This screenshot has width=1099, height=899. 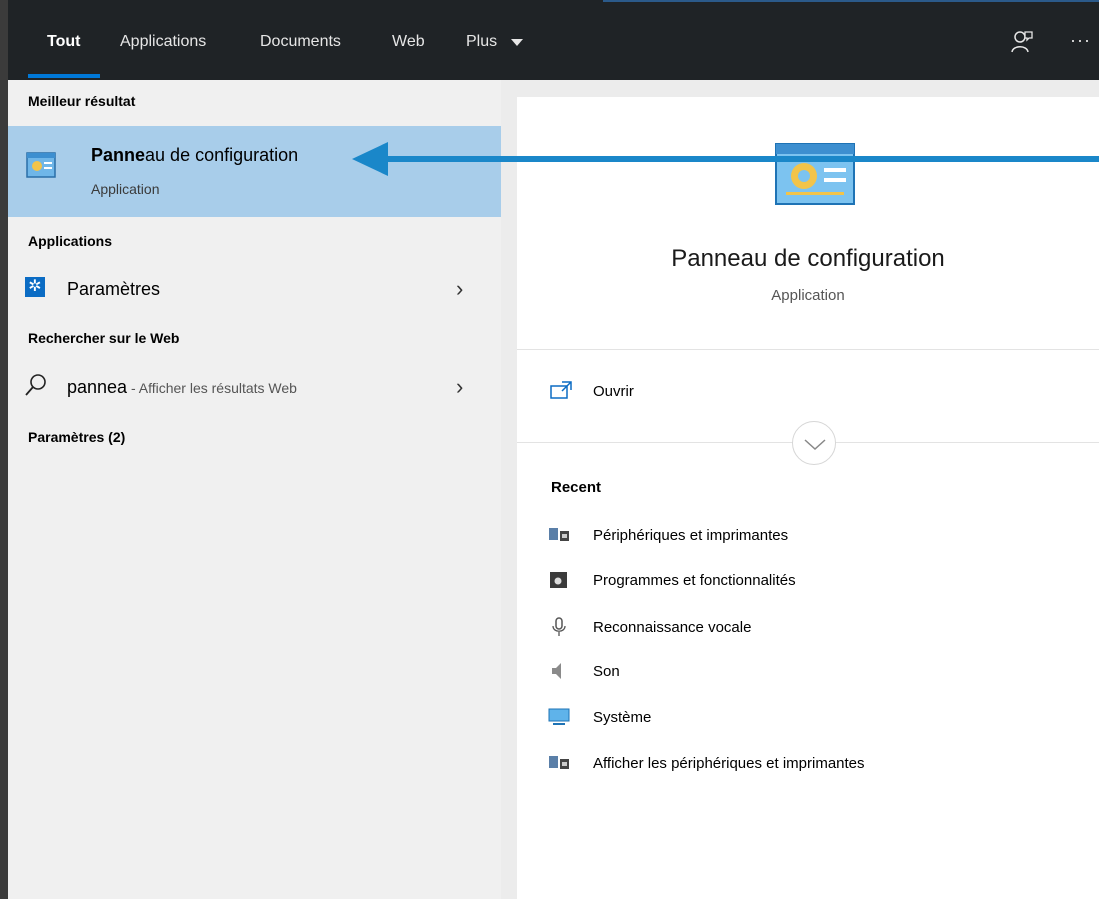 I want to click on tab-plus: Plus, so click(x=481, y=42).